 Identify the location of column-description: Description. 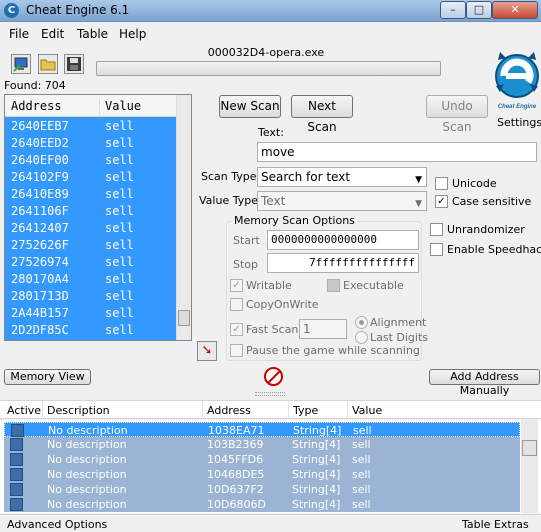
(78, 410).